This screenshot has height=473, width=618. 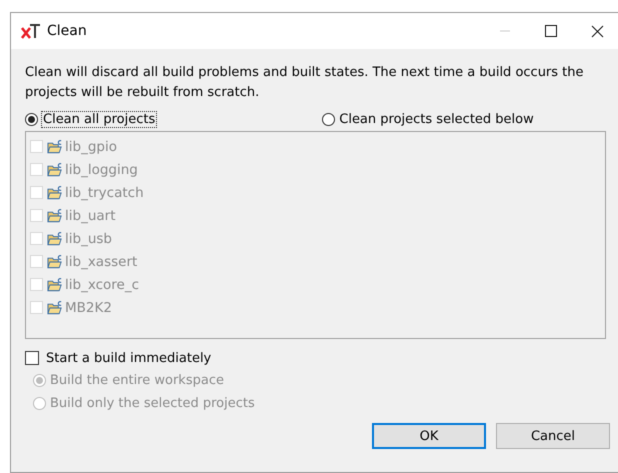 I want to click on cancel-button: Cancel, so click(x=553, y=436).